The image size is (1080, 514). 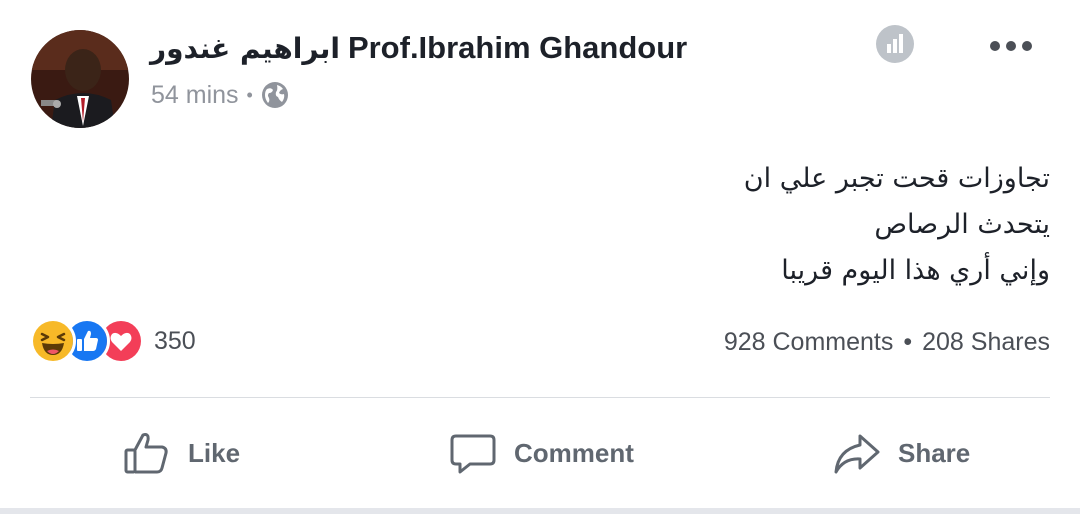 What do you see at coordinates (915, 270) in the screenshot?
I see `post-text-line: وإني أري هذا اليوم قريبا` at bounding box center [915, 270].